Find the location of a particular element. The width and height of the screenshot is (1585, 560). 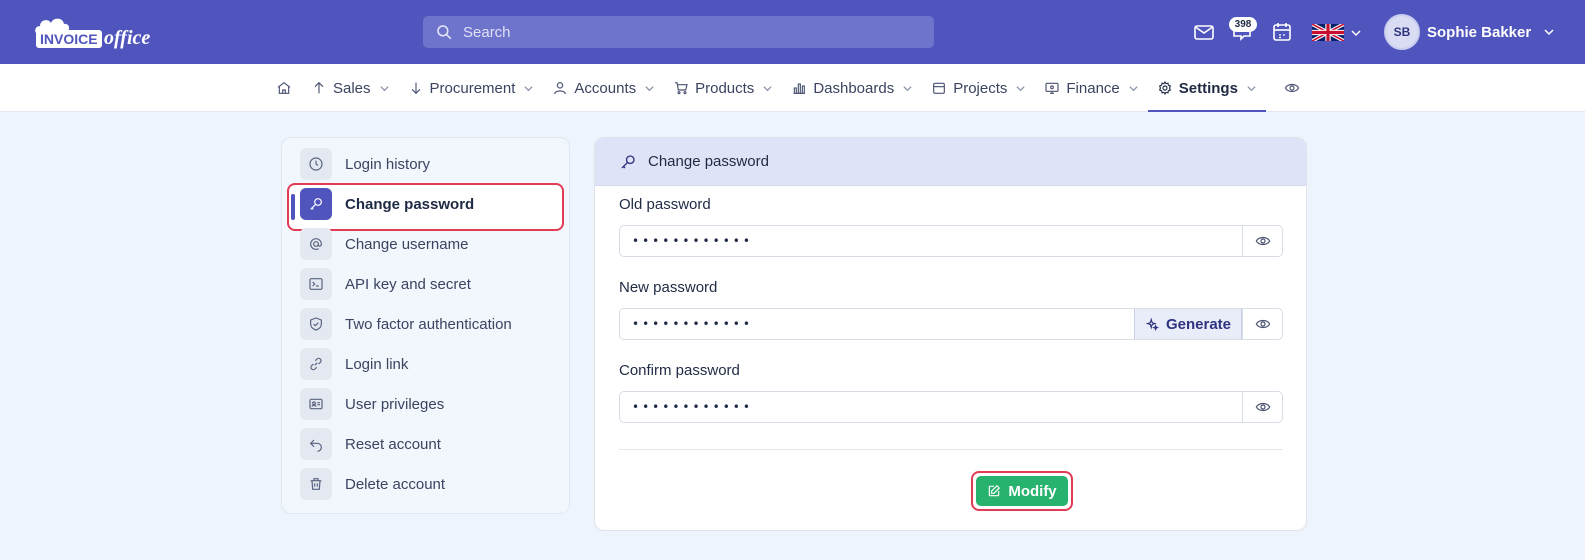

clock-icon is located at coordinates (316, 164).